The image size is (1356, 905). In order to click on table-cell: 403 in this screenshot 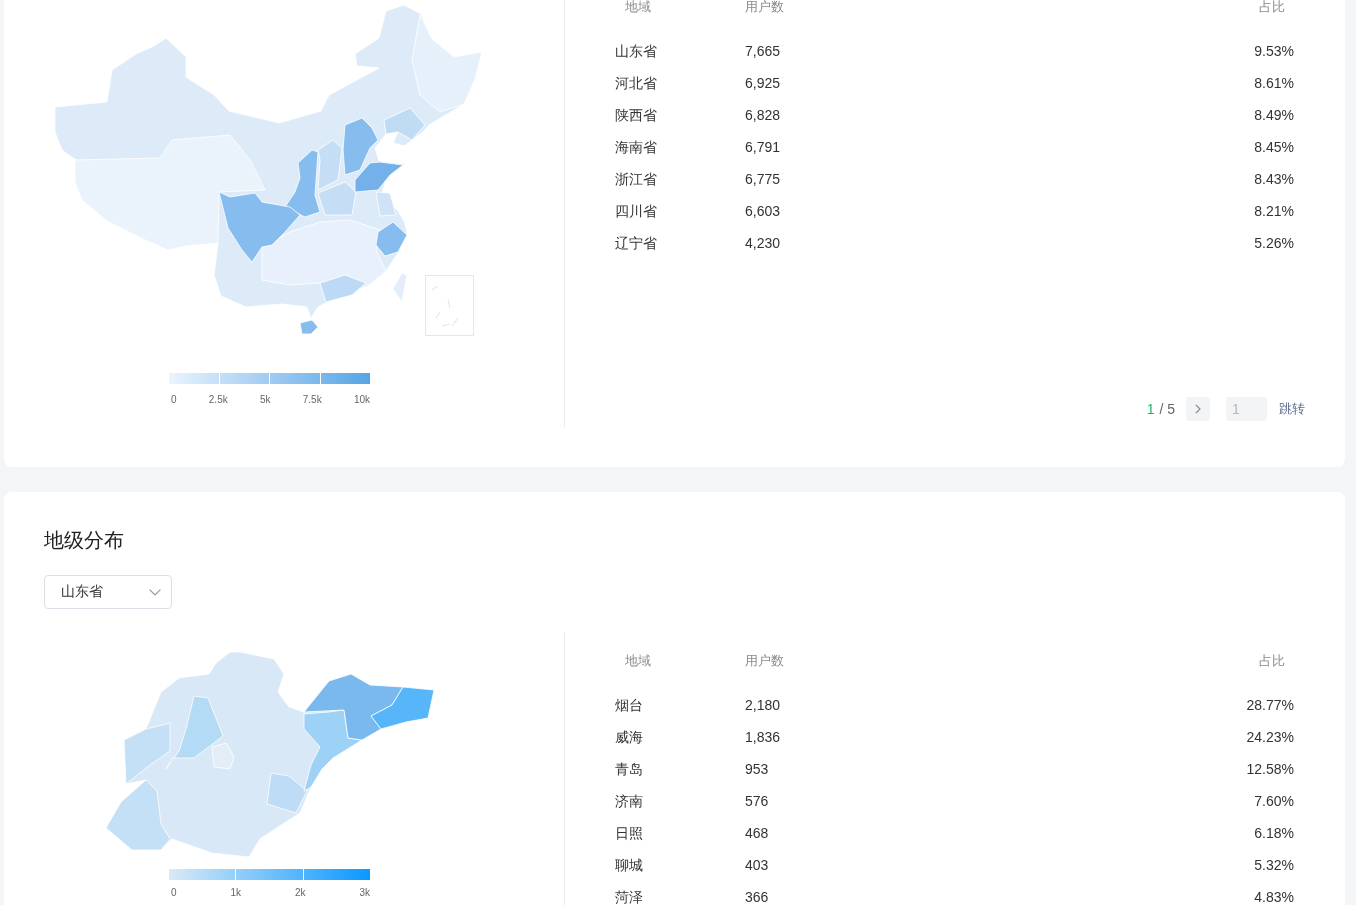, I will do `click(757, 865)`.